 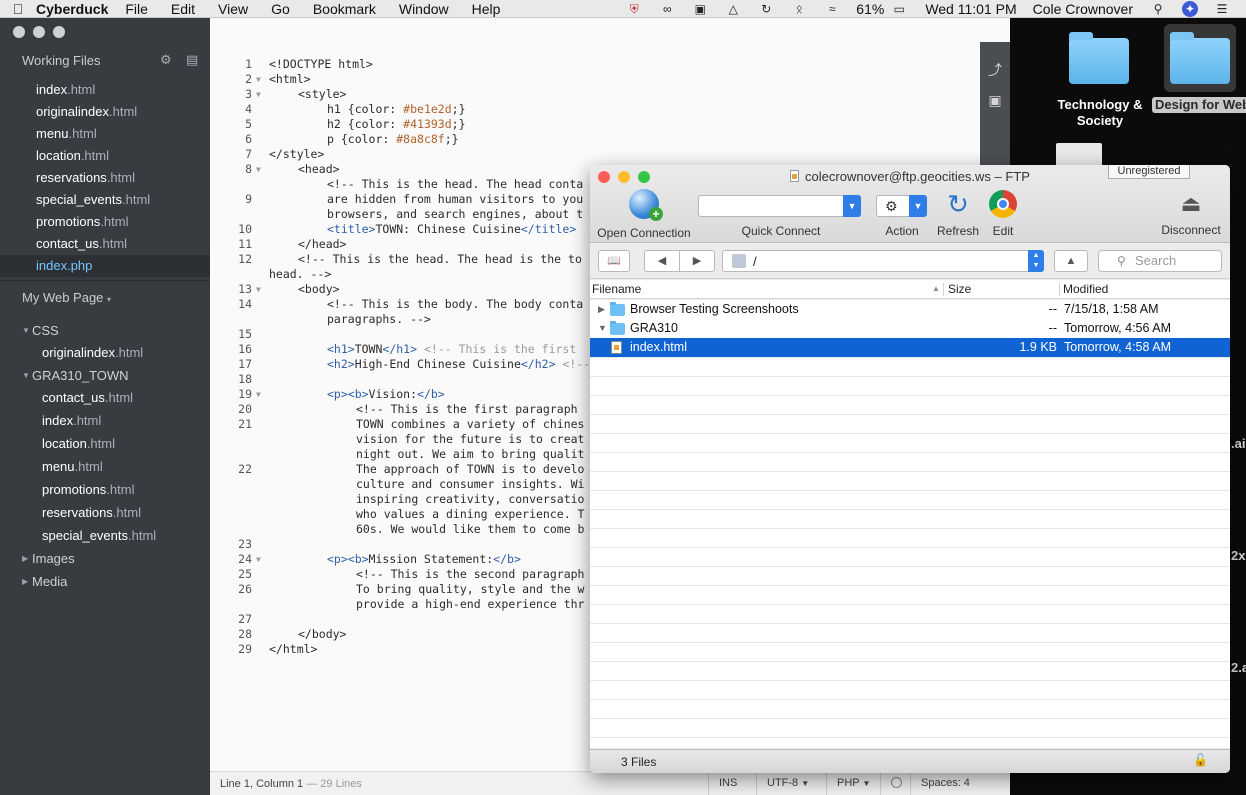 What do you see at coordinates (910, 347) in the screenshot?
I see `file-row-selected: index.html 1.9 KB Tomorrow, 4:58 AM` at bounding box center [910, 347].